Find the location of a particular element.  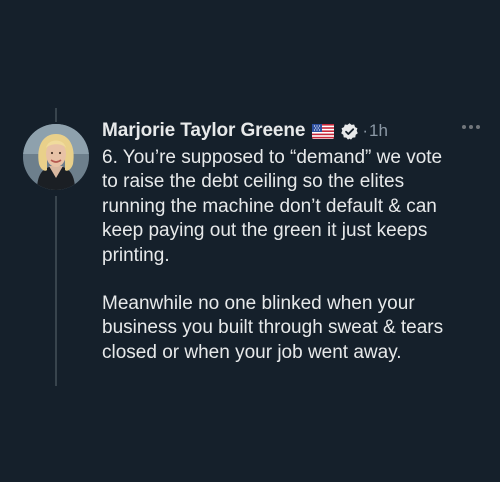

verified-badge-icon is located at coordinates (350, 131).